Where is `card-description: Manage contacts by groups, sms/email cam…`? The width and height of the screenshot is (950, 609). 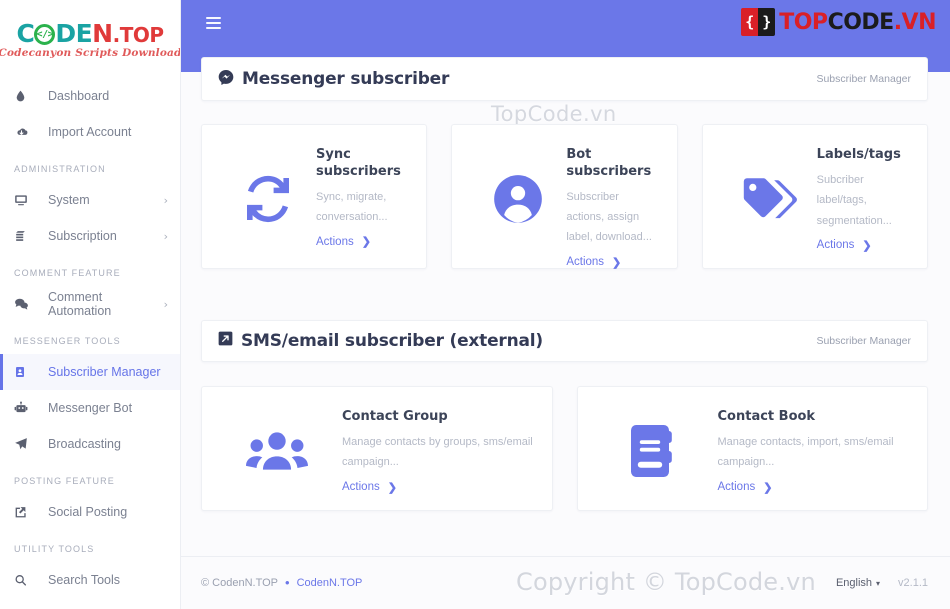 card-description: Manage contacts by groups, sms/email cam… is located at coordinates (437, 452).